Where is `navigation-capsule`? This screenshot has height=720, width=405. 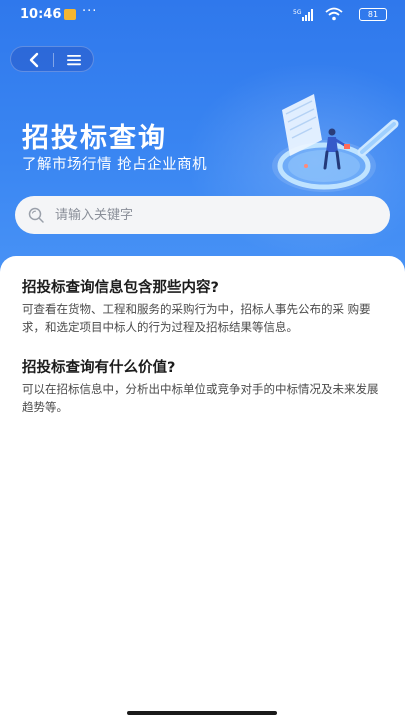 navigation-capsule is located at coordinates (52, 59).